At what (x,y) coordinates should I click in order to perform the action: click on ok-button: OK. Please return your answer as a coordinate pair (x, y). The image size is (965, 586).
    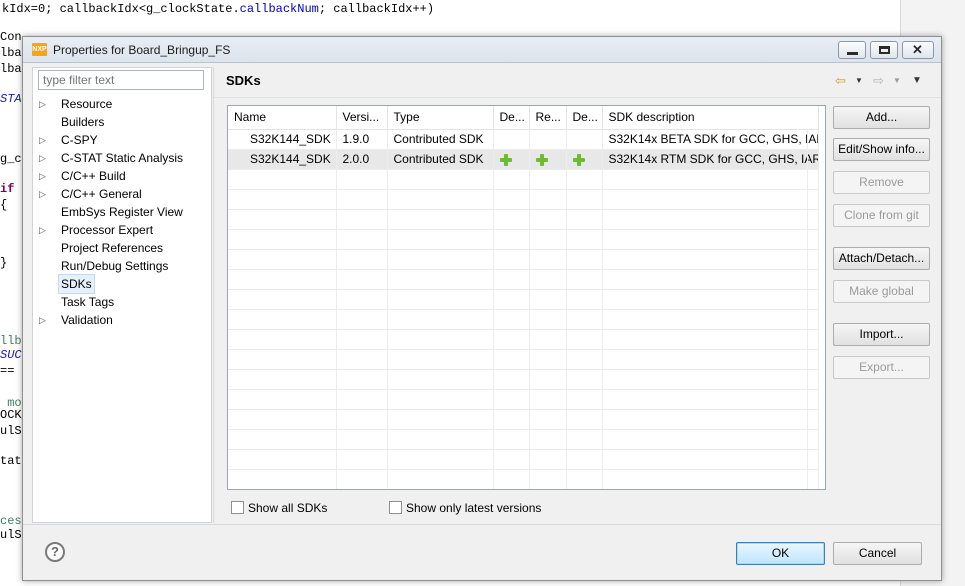
    Looking at the image, I should click on (780, 553).